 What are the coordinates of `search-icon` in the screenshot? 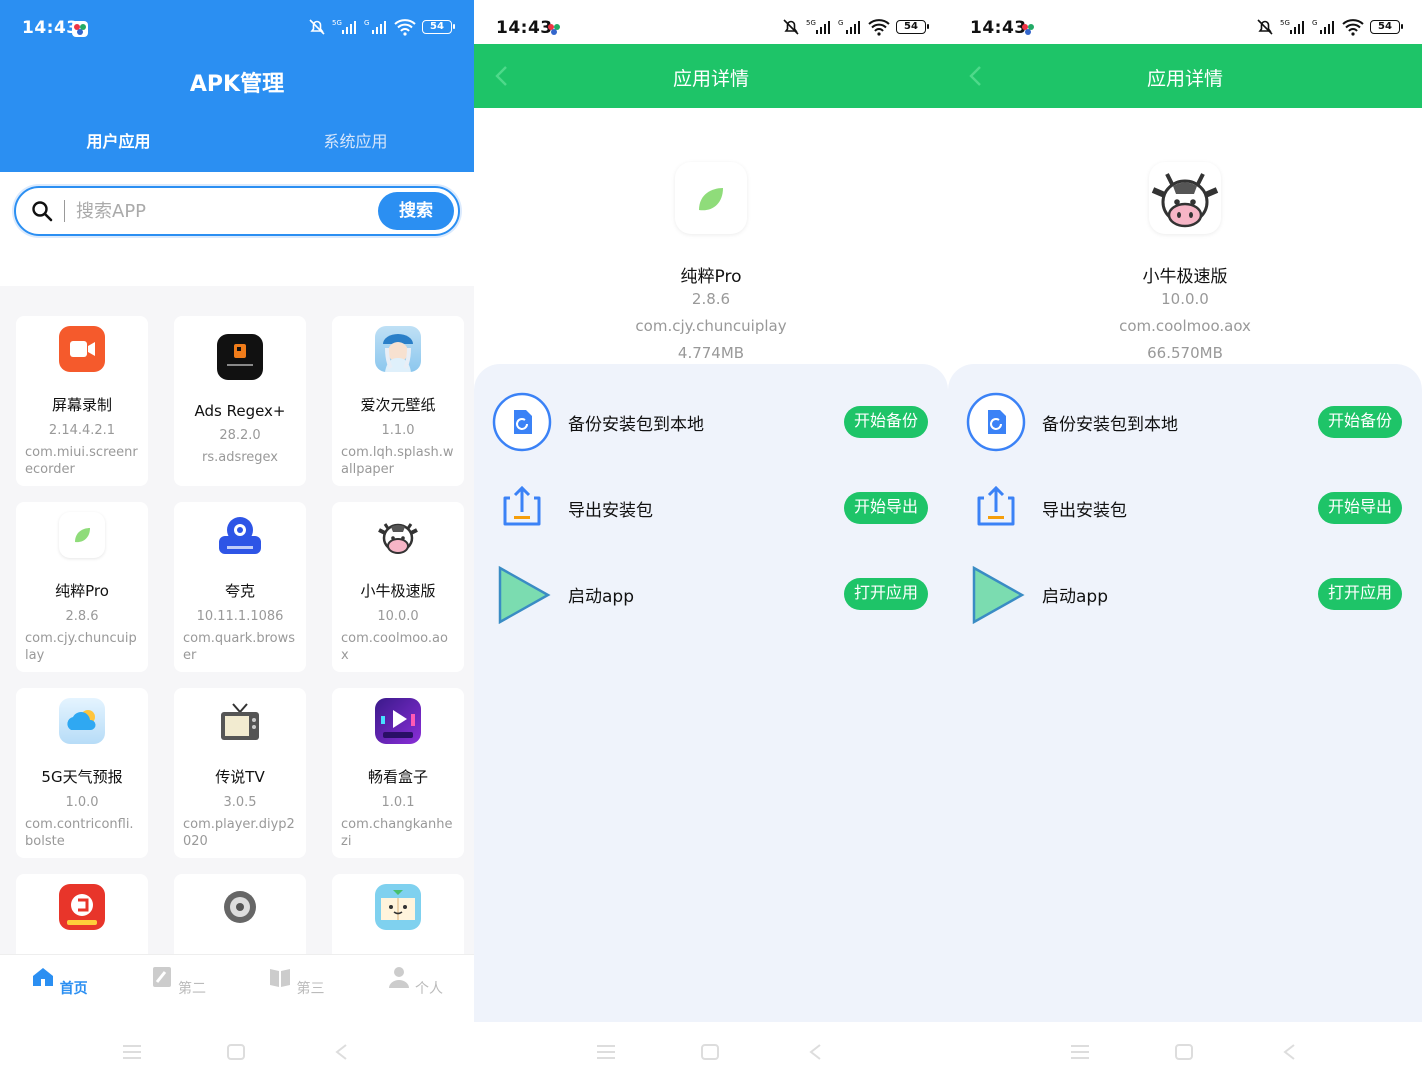 It's located at (42, 211).